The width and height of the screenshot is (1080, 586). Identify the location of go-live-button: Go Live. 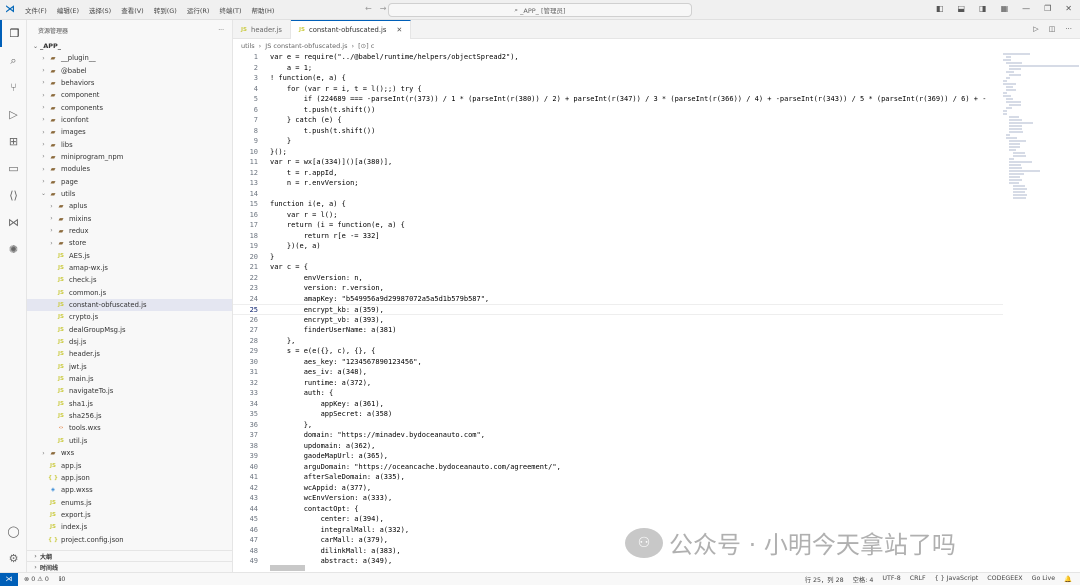
(1044, 579).